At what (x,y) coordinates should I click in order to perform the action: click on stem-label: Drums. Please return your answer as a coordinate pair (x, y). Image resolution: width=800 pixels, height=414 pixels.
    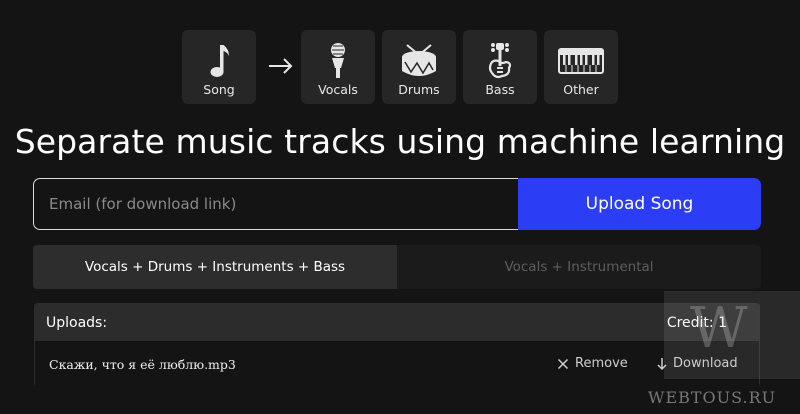
    Looking at the image, I should click on (419, 89).